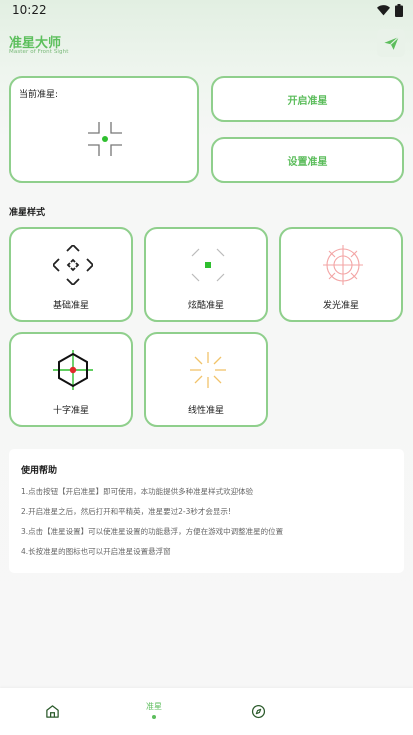 Image resolution: width=413 pixels, height=735 pixels. I want to click on nav-crosshair-tab: 准星, so click(154, 711).